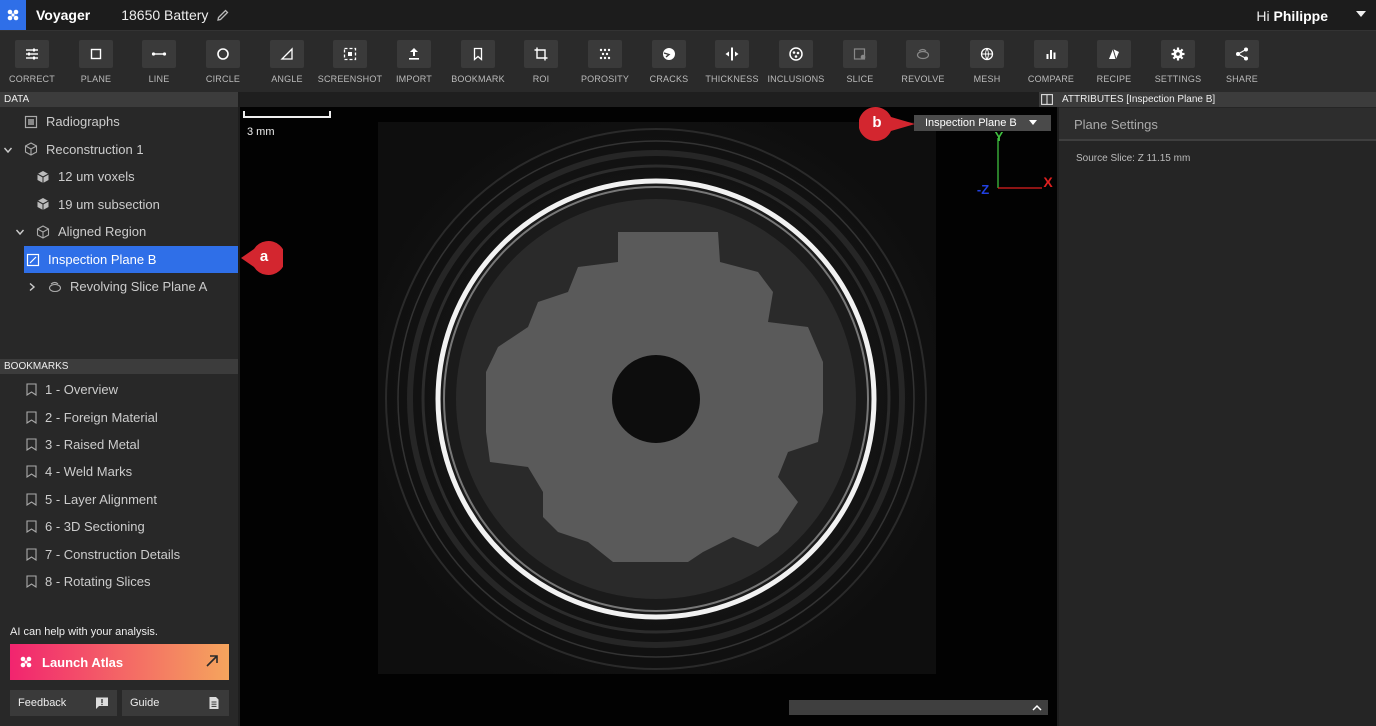 This screenshot has height=726, width=1376. What do you see at coordinates (101, 417) in the screenshot?
I see `bookmark-label: 2 - Foreign Material` at bounding box center [101, 417].